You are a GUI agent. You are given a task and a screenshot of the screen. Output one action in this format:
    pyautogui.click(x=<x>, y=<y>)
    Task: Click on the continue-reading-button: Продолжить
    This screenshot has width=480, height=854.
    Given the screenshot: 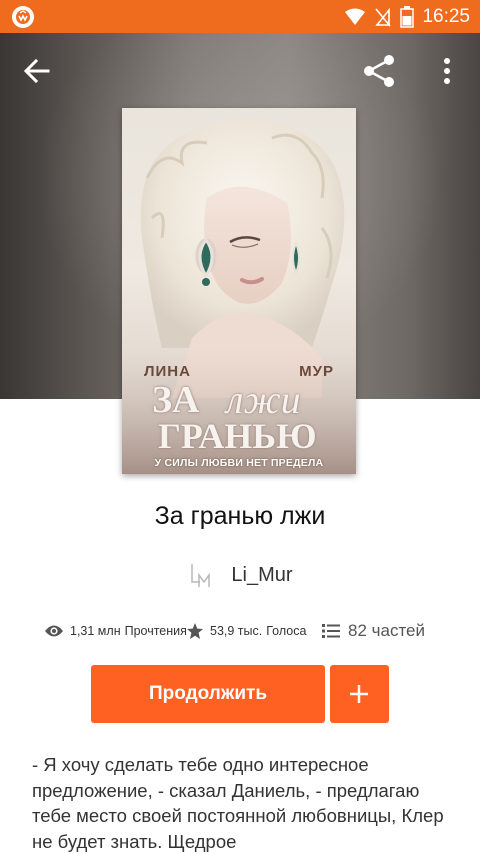 What is the action you would take?
    pyautogui.click(x=208, y=694)
    